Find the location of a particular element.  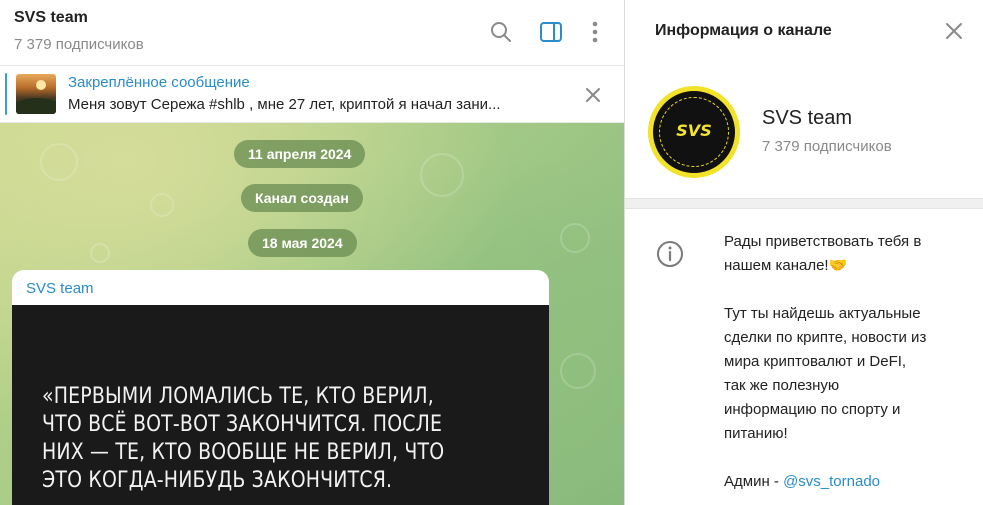

more-vertical-icon is located at coordinates (595, 32).